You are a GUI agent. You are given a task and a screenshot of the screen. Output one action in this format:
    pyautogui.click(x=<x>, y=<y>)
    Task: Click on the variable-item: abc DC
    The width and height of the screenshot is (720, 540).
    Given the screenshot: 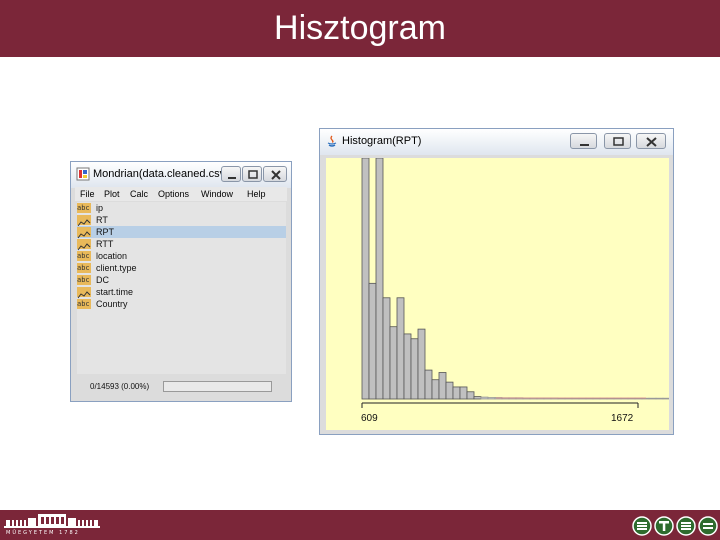 What is the action you would take?
    pyautogui.click(x=181, y=280)
    